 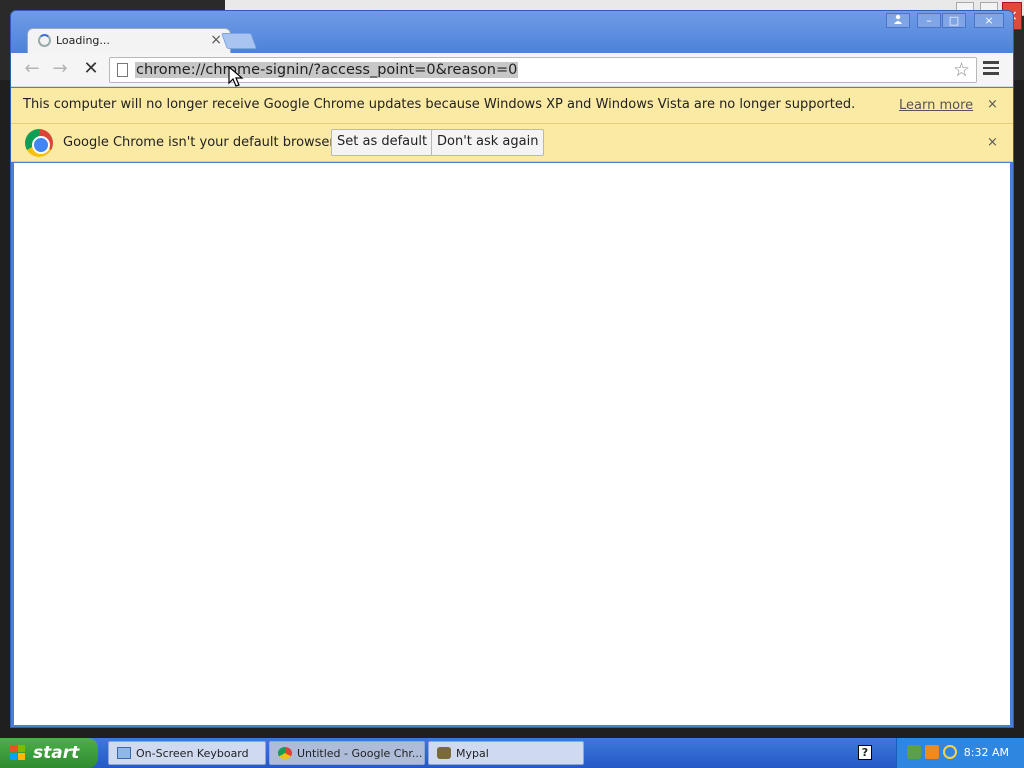 What do you see at coordinates (936, 105) in the screenshot?
I see `learn-more-link: Learn more` at bounding box center [936, 105].